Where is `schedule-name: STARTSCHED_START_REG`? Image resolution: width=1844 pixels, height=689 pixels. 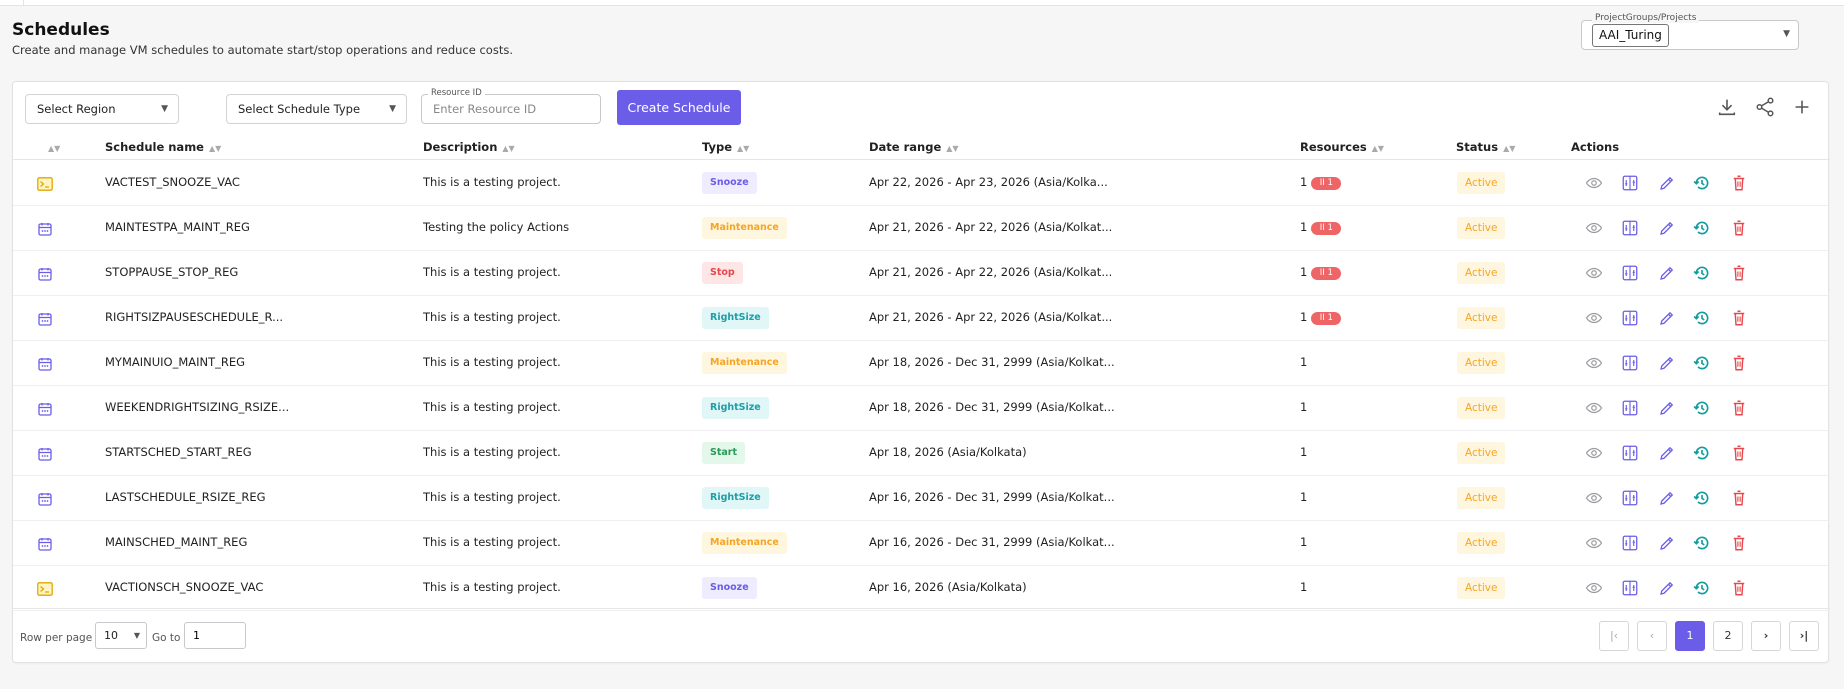
schedule-name: STARTSCHED_START_REG is located at coordinates (178, 452).